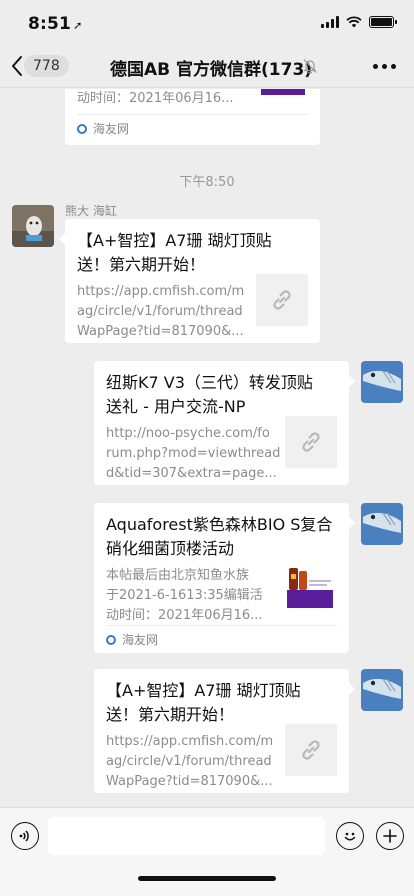 The width and height of the screenshot is (414, 896). Describe the element at coordinates (91, 211) in the screenshot. I see `sender-name: 熊大 海缸` at that location.